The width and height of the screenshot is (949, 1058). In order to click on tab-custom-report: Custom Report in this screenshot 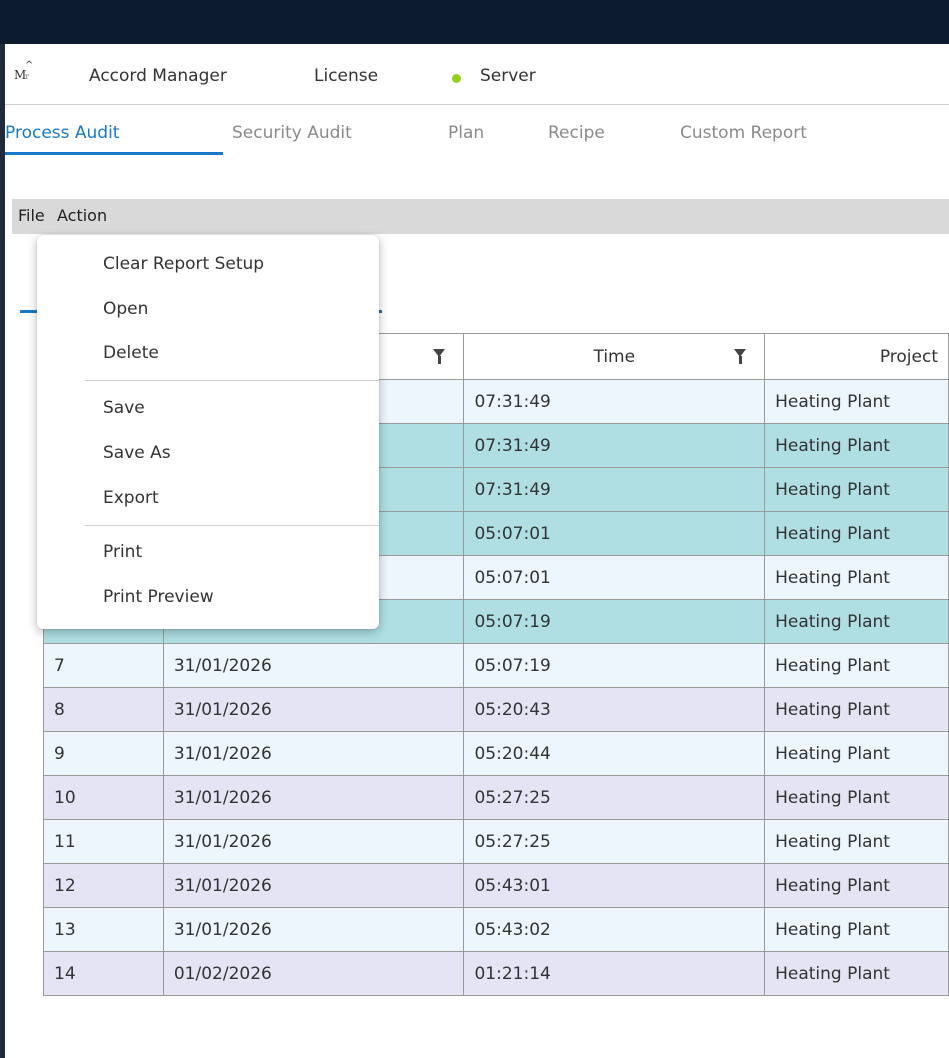, I will do `click(743, 133)`.